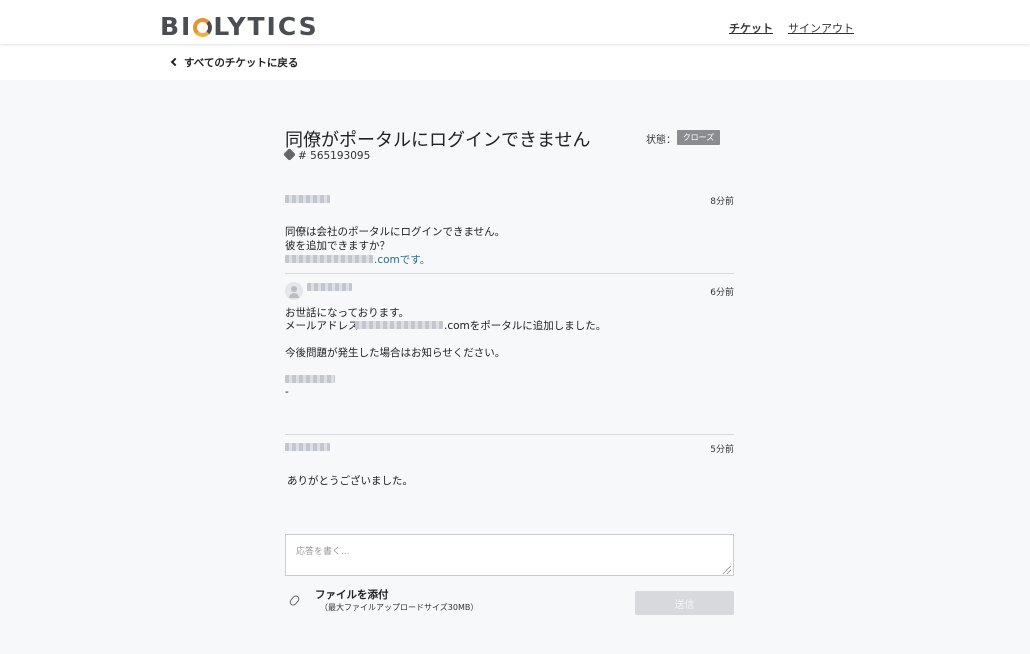 This screenshot has height=654, width=1030. Describe the element at coordinates (722, 293) in the screenshot. I see `message-time: 6分前` at that location.